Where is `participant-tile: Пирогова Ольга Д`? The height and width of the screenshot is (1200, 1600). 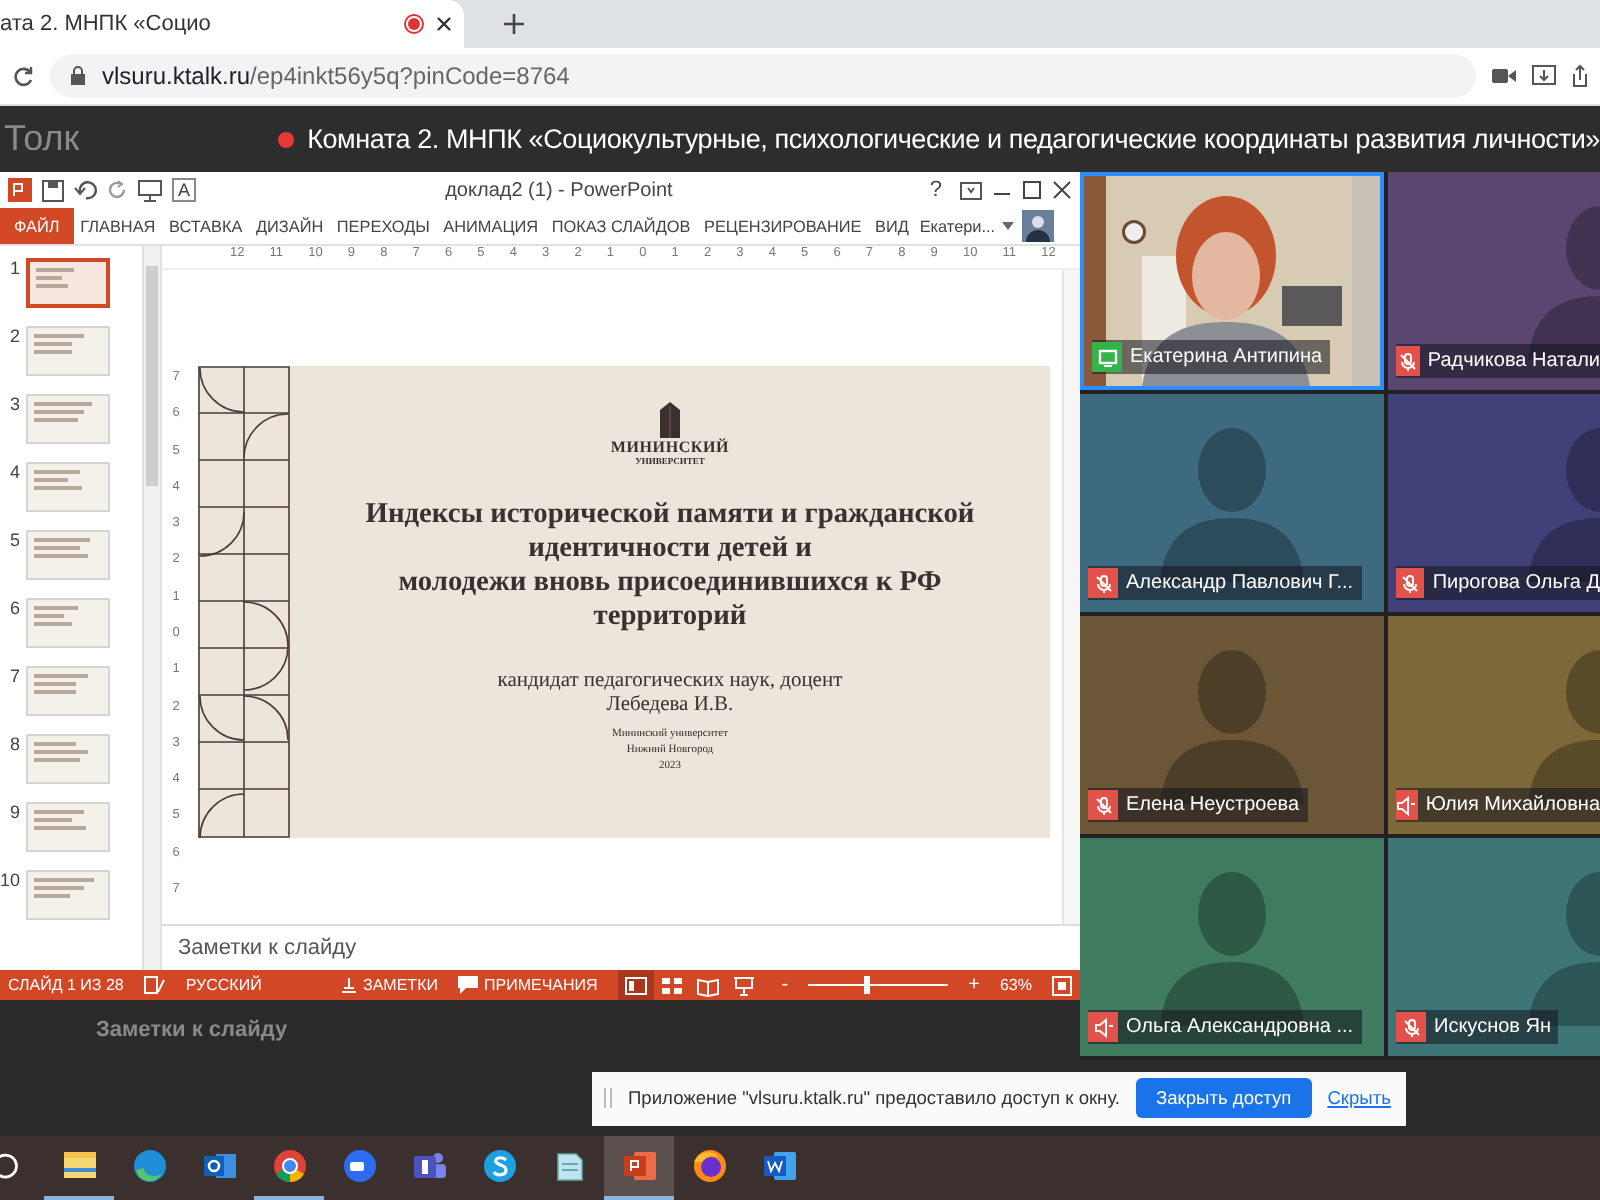
participant-tile: Пирогова Ольга Д is located at coordinates (1494, 503).